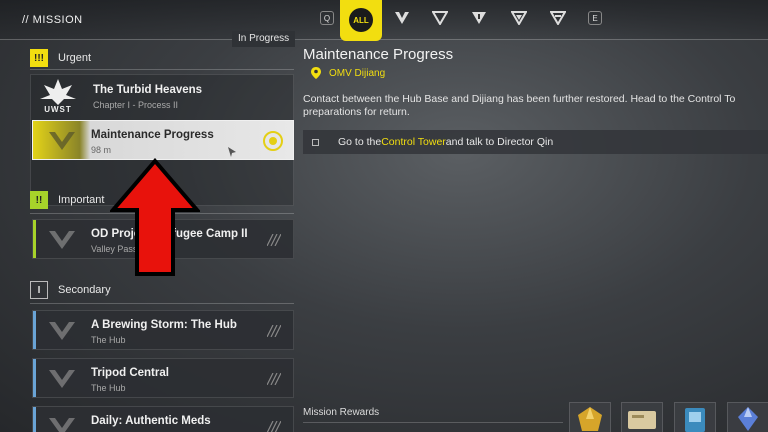 The width and height of the screenshot is (768, 432). What do you see at coordinates (81, 200) in the screenshot?
I see `category-label: Important` at bounding box center [81, 200].